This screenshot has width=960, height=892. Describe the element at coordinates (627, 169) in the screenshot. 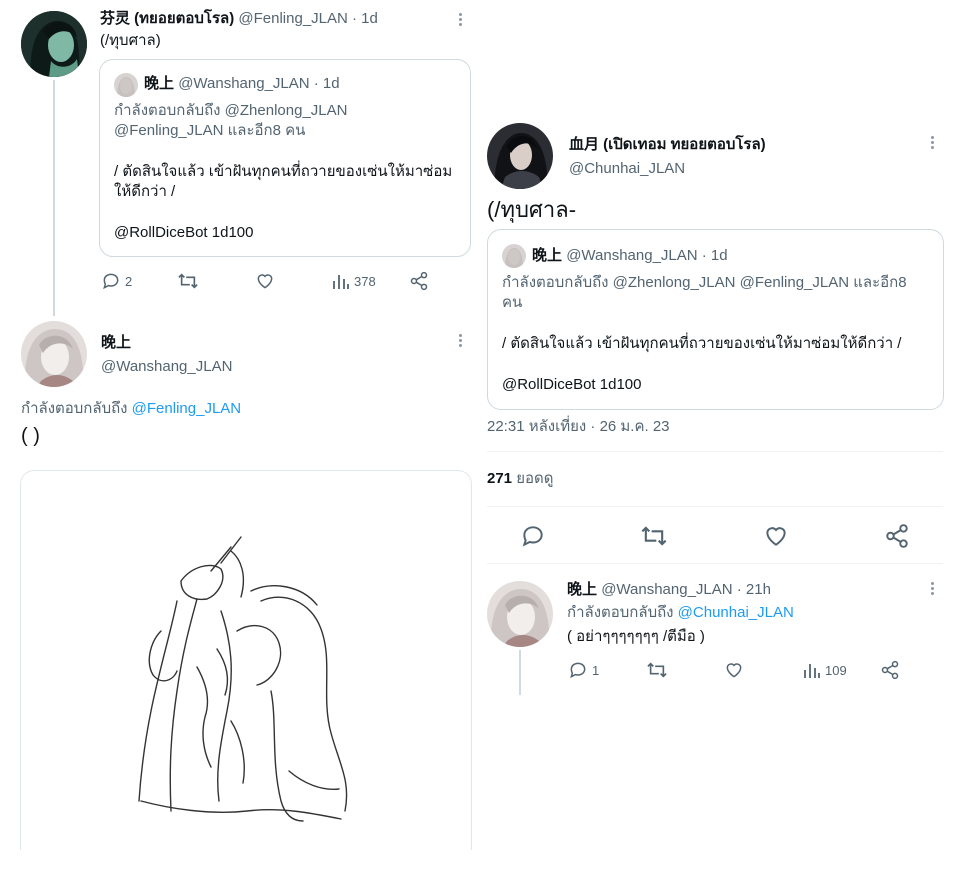

I see `main-author-handle: @Chunhai_JLAN` at that location.